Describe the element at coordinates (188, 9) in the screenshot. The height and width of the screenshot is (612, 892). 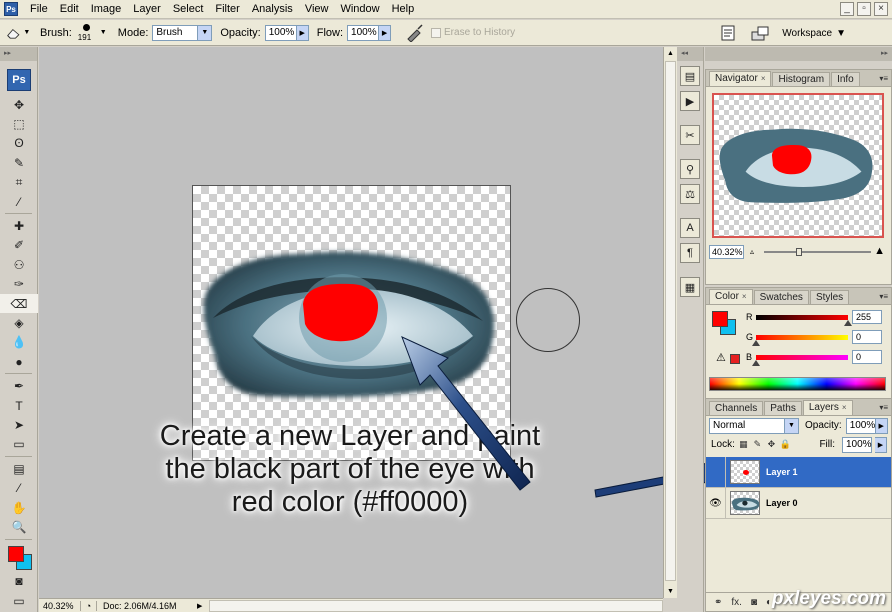
I see `menu-select: Select` at that location.